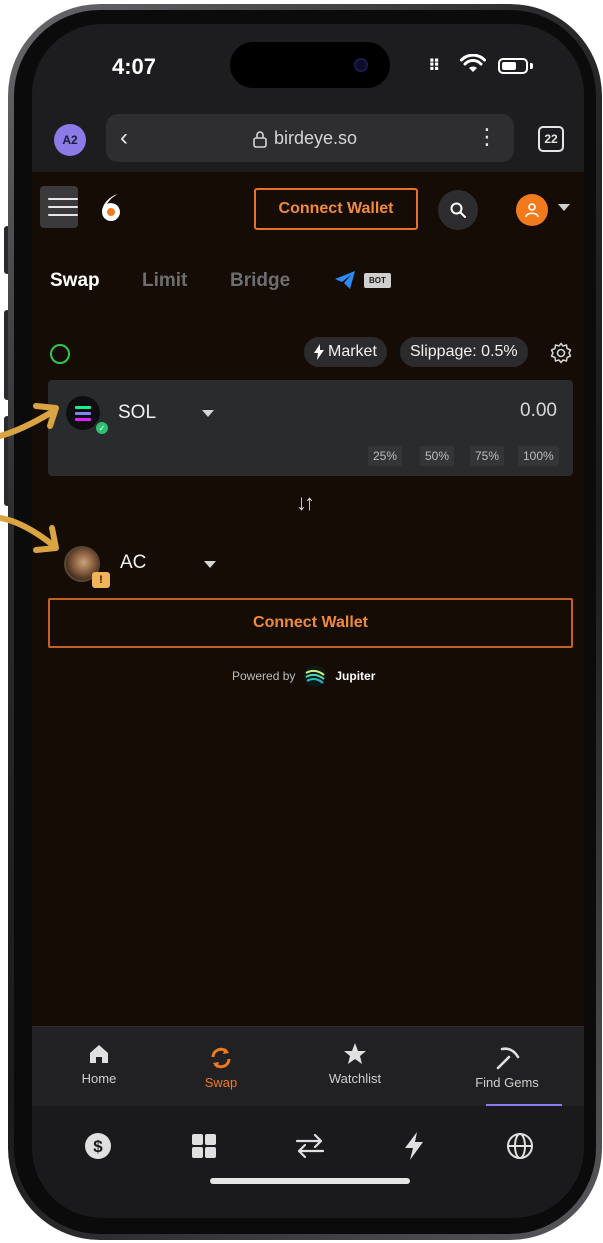 This screenshot has height=1243, width=603. What do you see at coordinates (561, 353) in the screenshot?
I see `gear-icon` at bounding box center [561, 353].